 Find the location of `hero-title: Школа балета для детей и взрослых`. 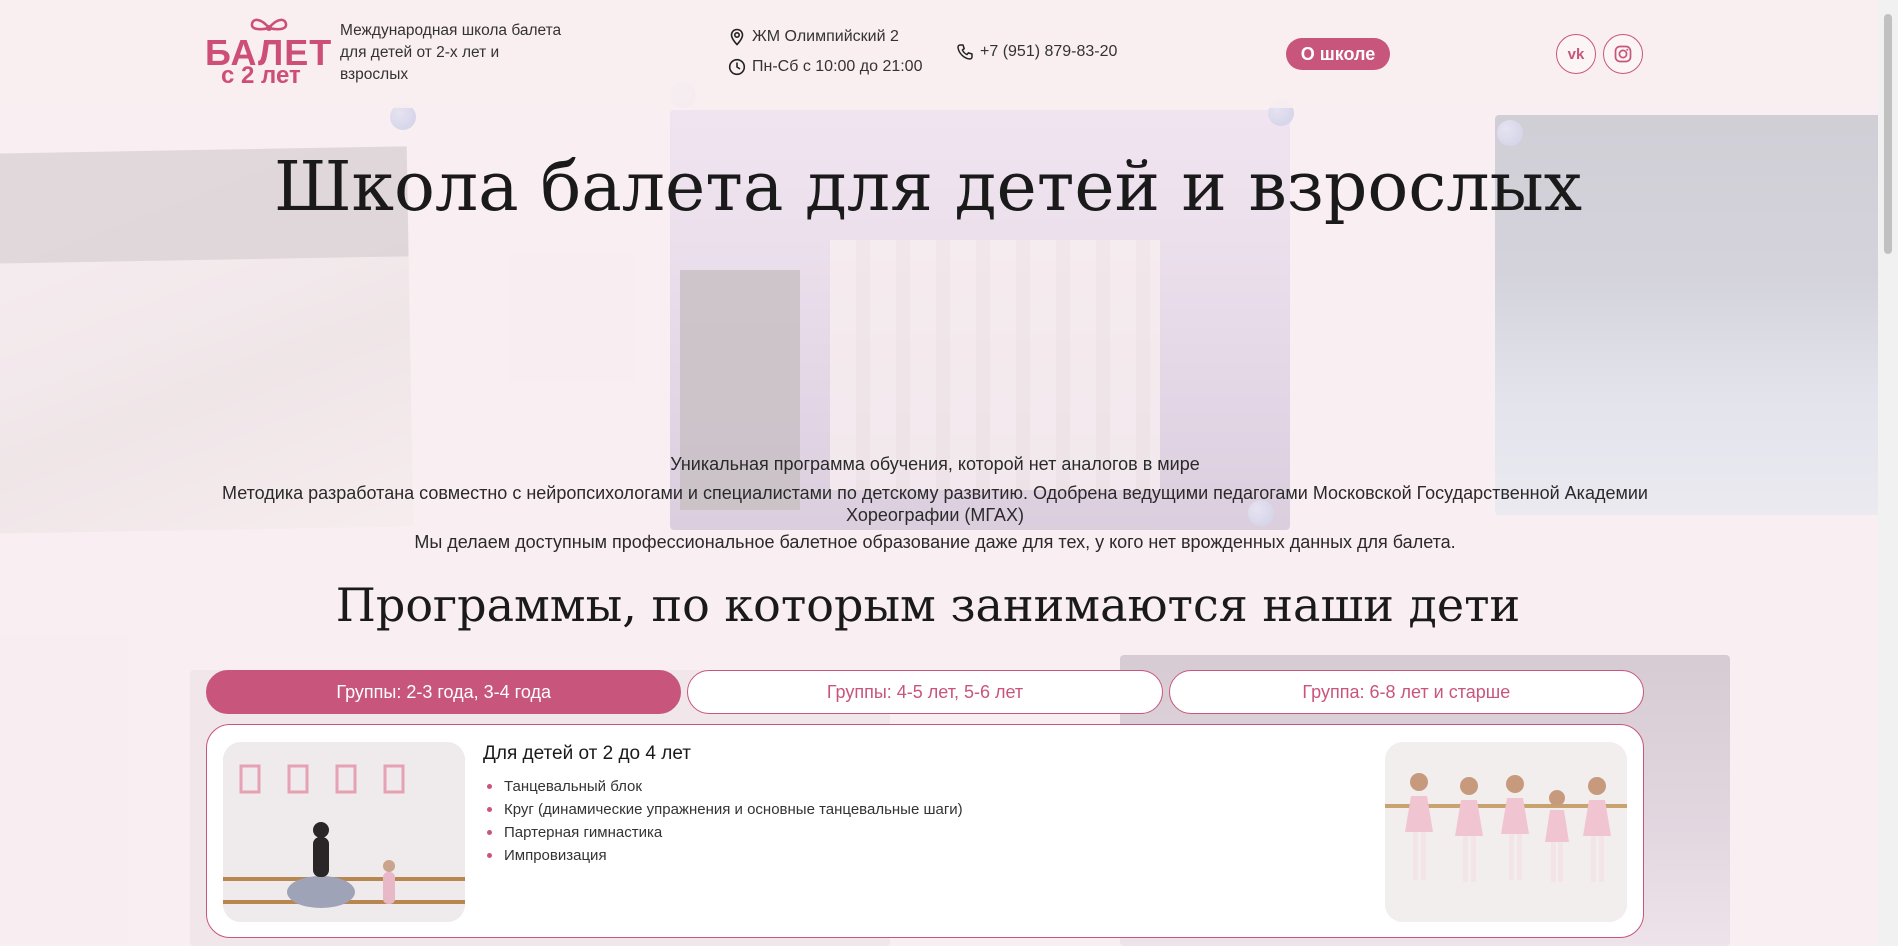

hero-title: Школа балета для детей и взрослых is located at coordinates (928, 187).